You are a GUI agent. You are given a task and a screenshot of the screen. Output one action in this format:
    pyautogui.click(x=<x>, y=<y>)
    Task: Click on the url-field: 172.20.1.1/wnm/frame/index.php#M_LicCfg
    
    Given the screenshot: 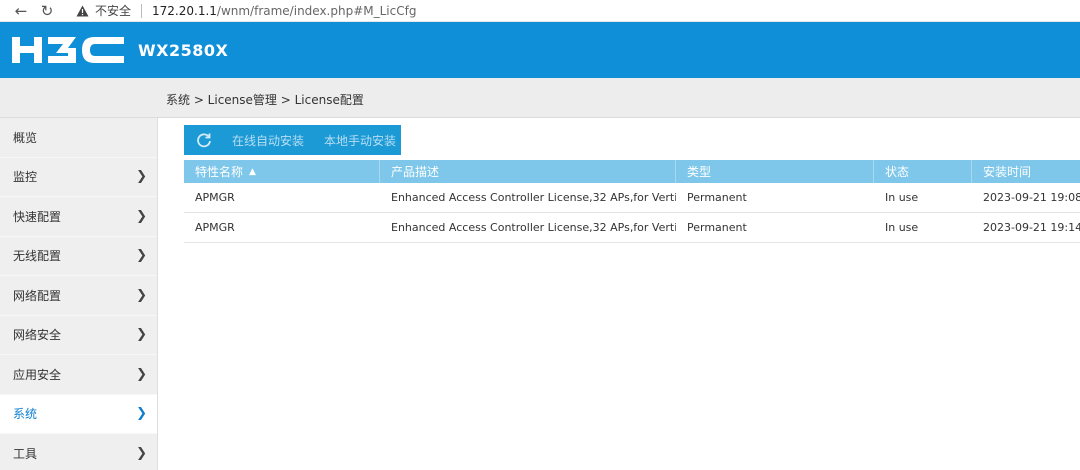 What is the action you would take?
    pyautogui.click(x=284, y=11)
    